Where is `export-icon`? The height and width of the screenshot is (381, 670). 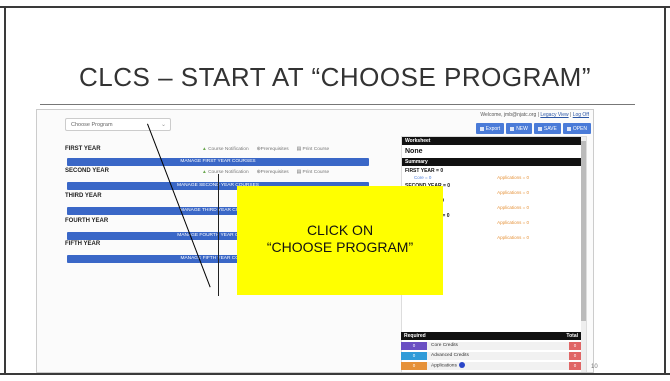 export-icon is located at coordinates (481, 128).